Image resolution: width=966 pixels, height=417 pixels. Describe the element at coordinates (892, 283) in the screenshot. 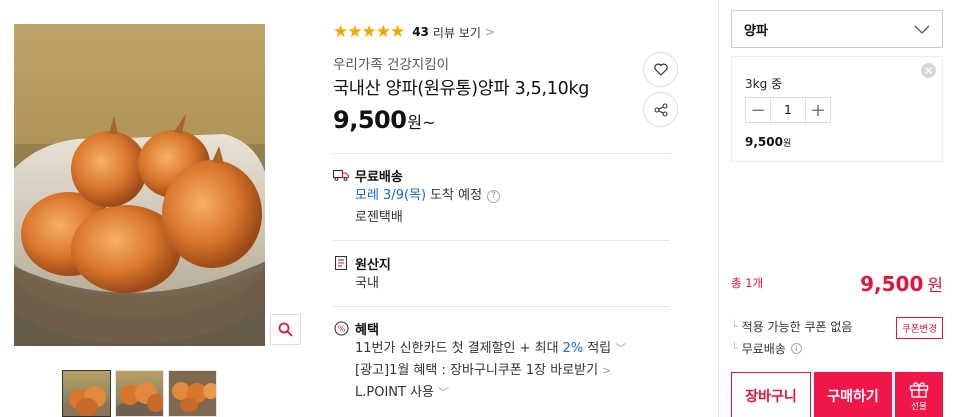

I see `total-price-value: 9,500` at that location.